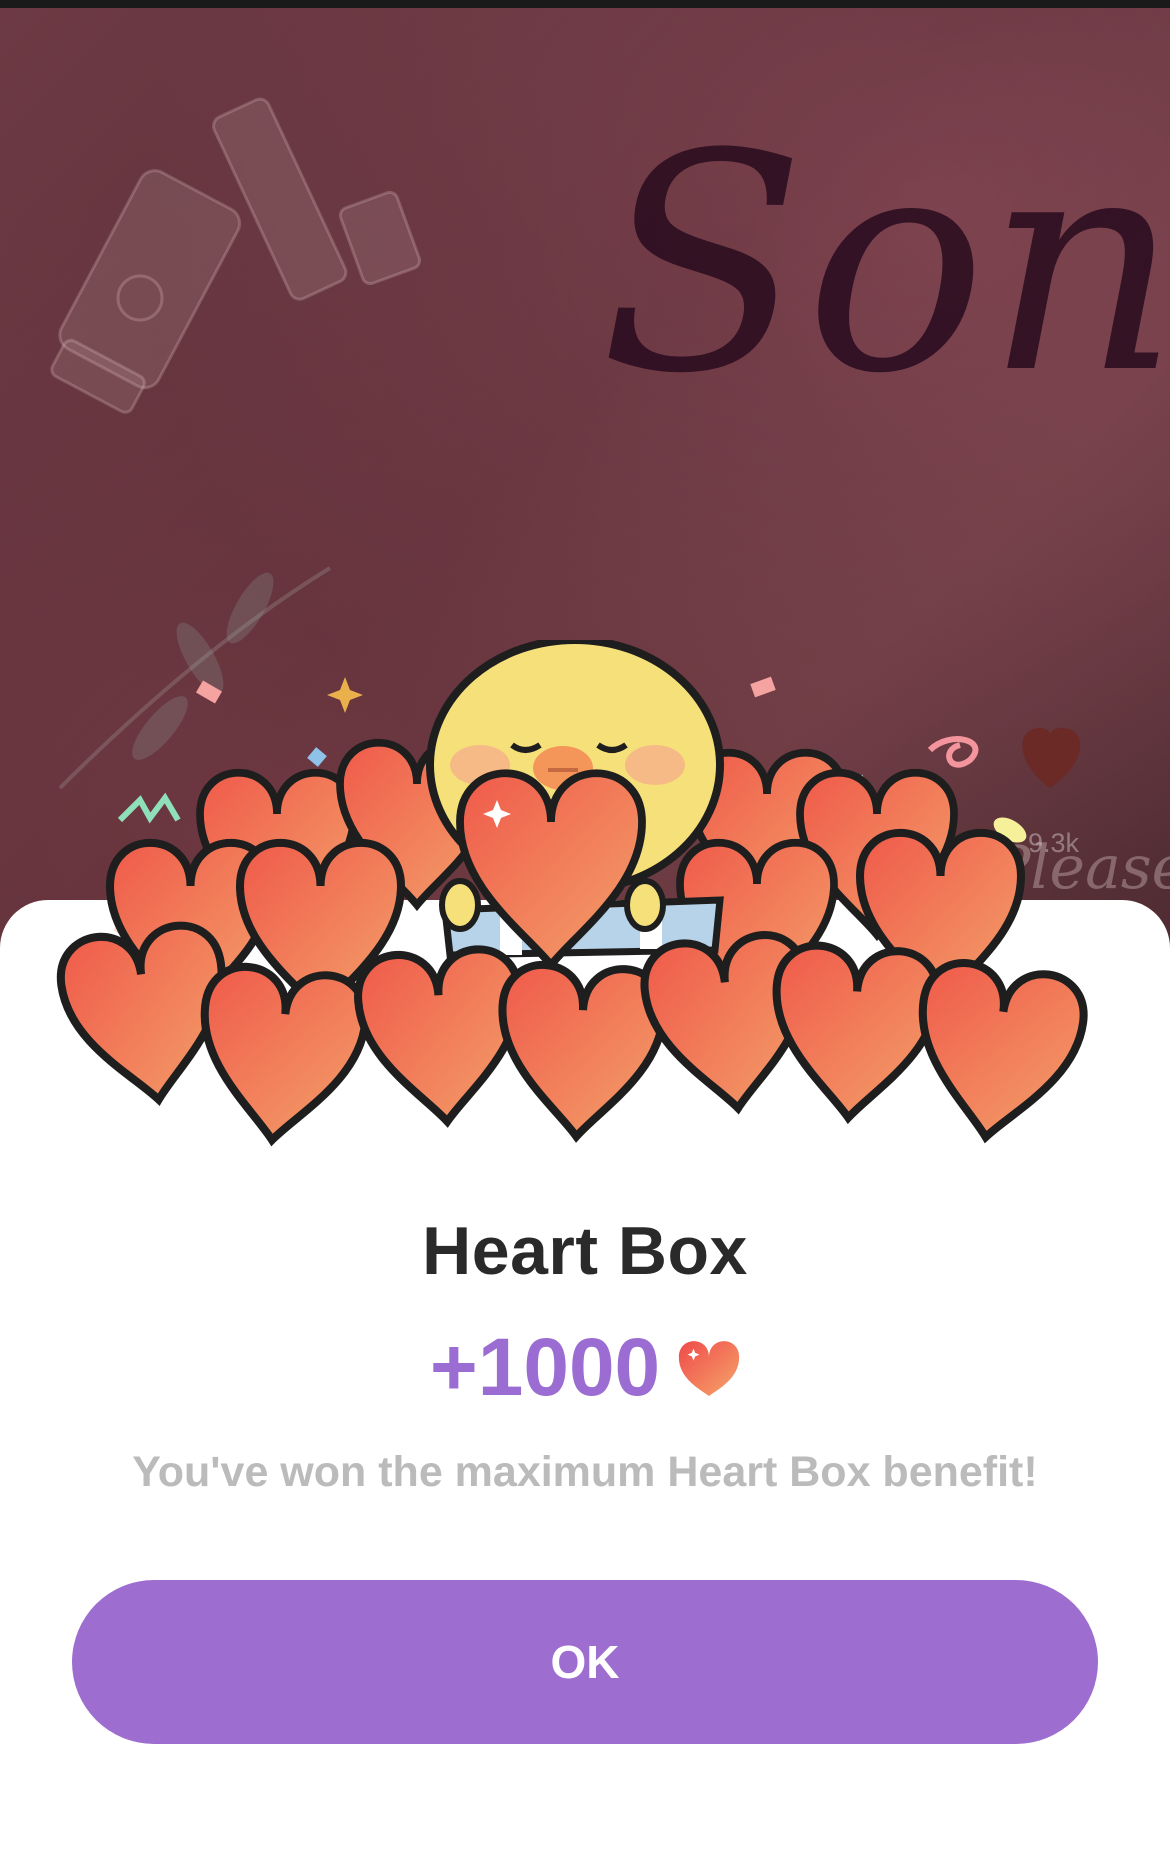  Describe the element at coordinates (585, 1662) in the screenshot. I see `ok-button: OK` at that location.